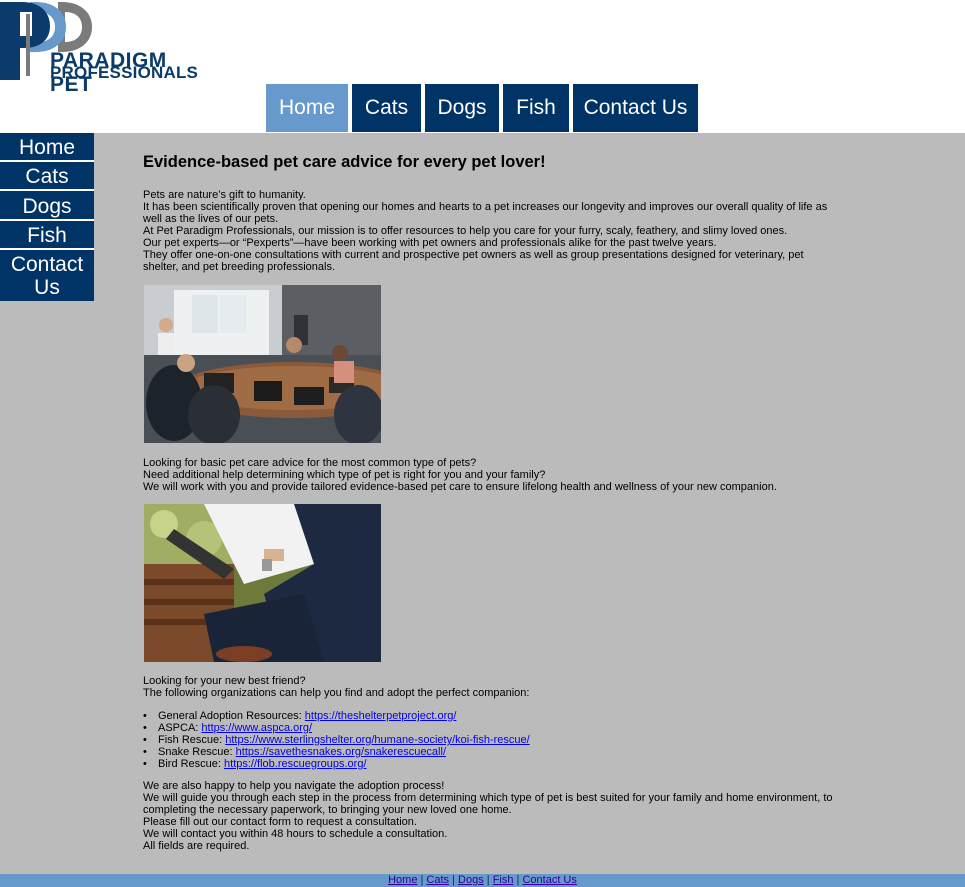 The height and width of the screenshot is (887, 965). Describe the element at coordinates (256, 728) in the screenshot. I see `resource-link: https://www.aspca.org/` at that location.